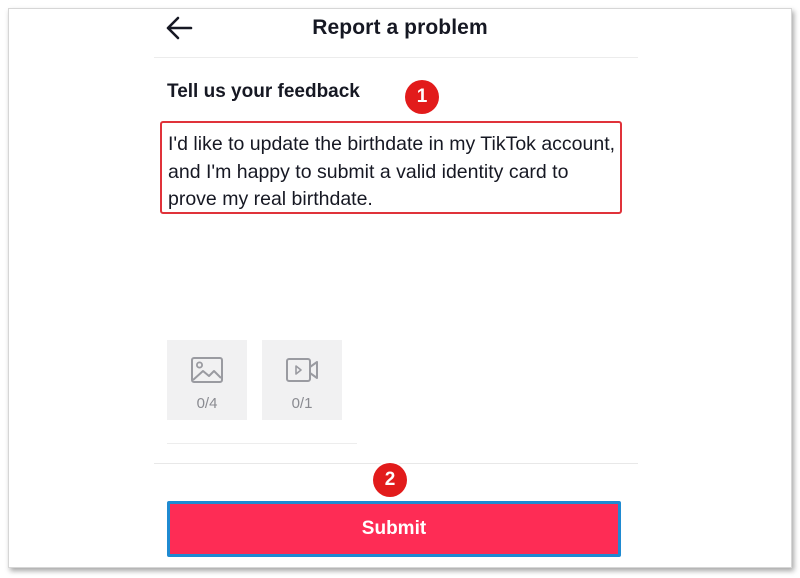  I want to click on attachments-divider, so click(262, 443).